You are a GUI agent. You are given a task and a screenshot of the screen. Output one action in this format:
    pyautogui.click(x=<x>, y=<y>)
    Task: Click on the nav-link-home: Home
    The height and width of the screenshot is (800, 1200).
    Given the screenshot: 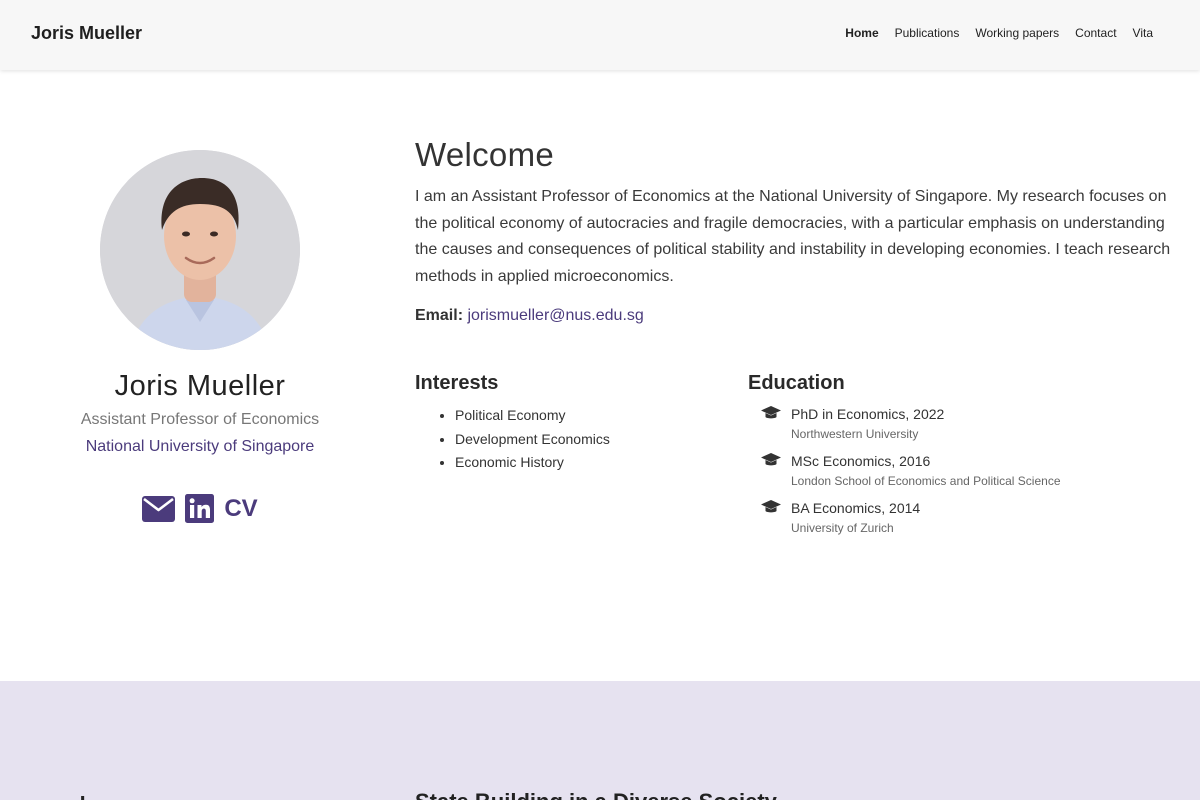 What is the action you would take?
    pyautogui.click(x=861, y=33)
    